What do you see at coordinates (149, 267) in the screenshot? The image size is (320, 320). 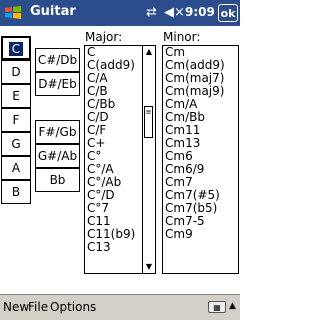 I see `scroll-down-icon: ▼` at bounding box center [149, 267].